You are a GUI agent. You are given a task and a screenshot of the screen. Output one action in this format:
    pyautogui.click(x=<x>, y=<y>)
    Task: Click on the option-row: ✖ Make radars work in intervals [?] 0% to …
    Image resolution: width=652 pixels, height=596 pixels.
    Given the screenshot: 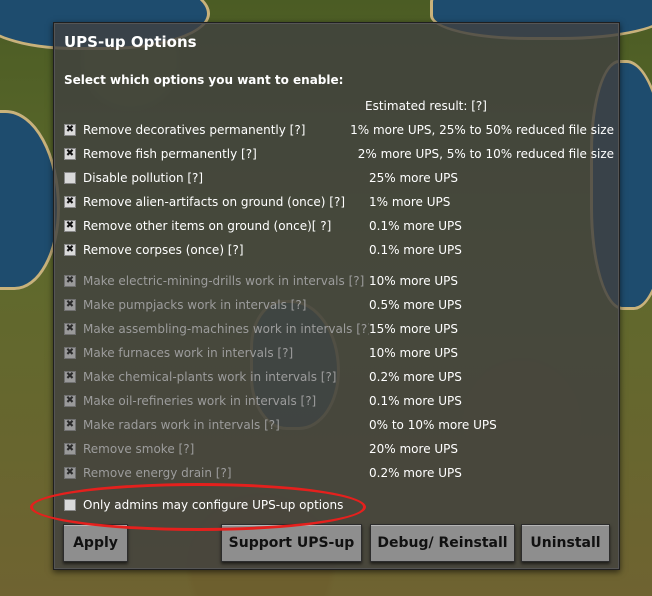 What is the action you would take?
    pyautogui.click(x=339, y=425)
    